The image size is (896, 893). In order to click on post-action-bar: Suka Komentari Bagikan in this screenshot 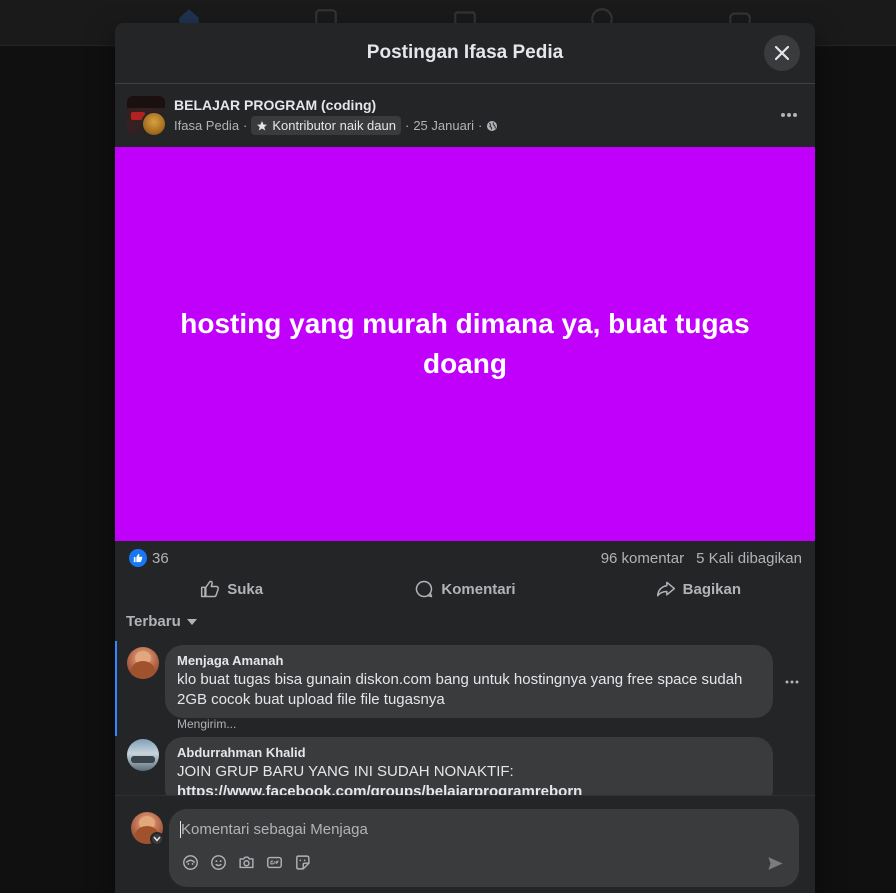, I will do `click(465, 589)`.